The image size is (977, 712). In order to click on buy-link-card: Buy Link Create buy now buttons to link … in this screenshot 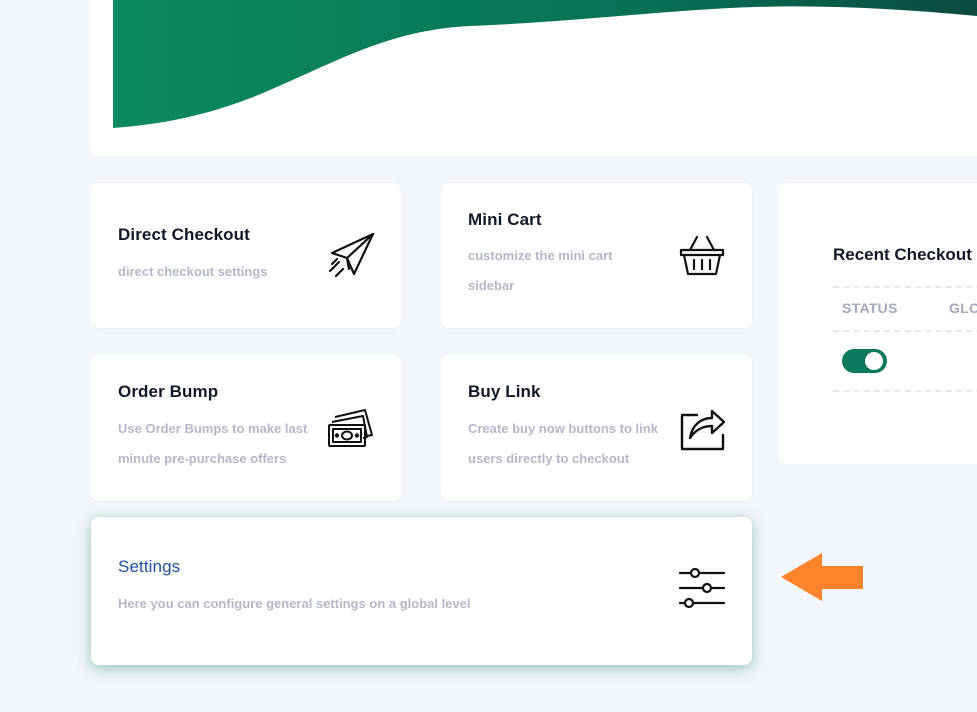, I will do `click(596, 428)`.